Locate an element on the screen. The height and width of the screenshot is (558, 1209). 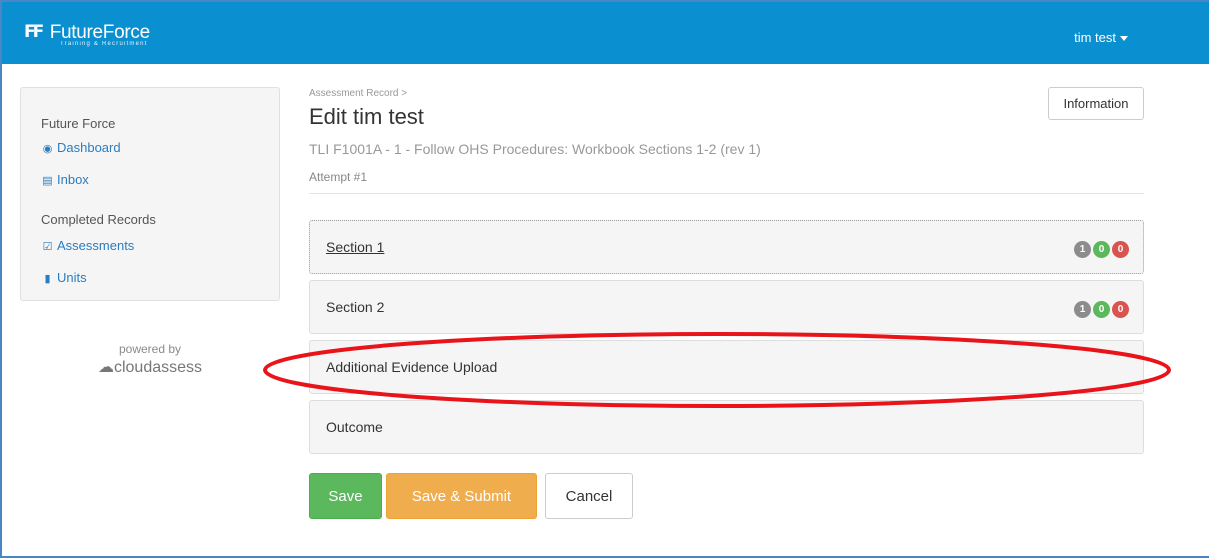
logo-tagline: Training & Recruitment is located at coordinates (104, 44).